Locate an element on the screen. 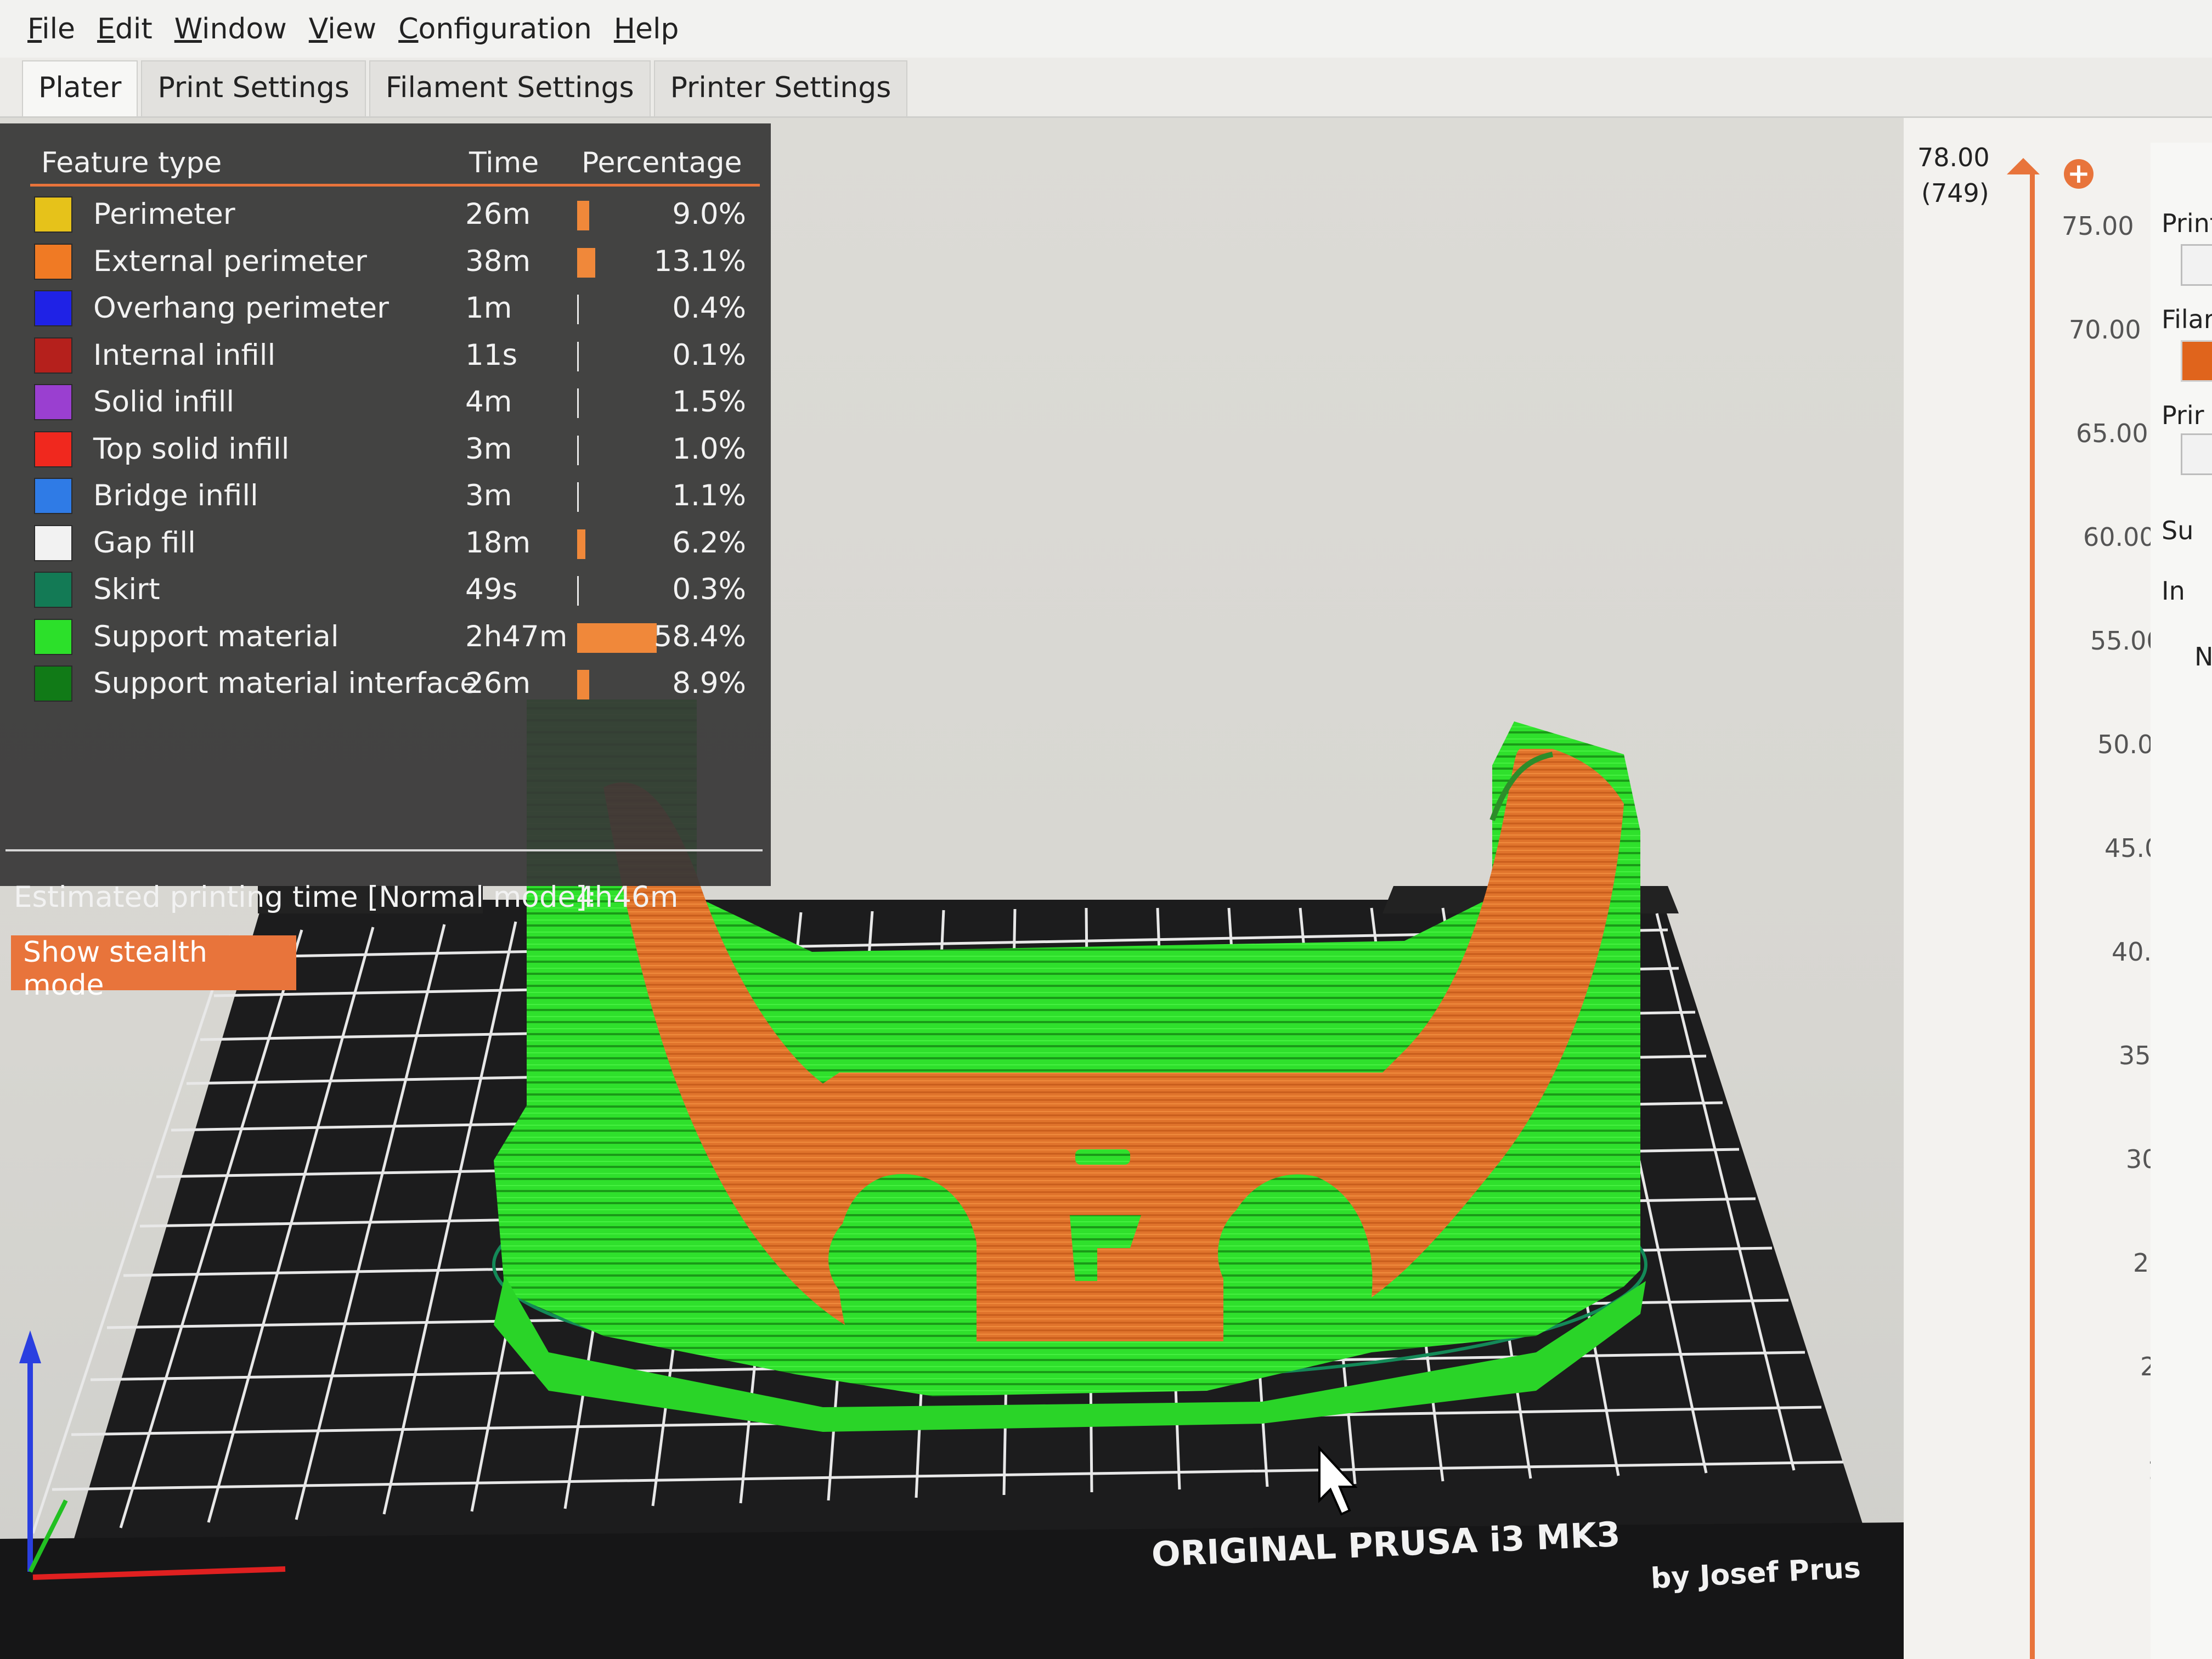 The height and width of the screenshot is (1659, 2212). legend-time-value: 49s is located at coordinates (491, 589).